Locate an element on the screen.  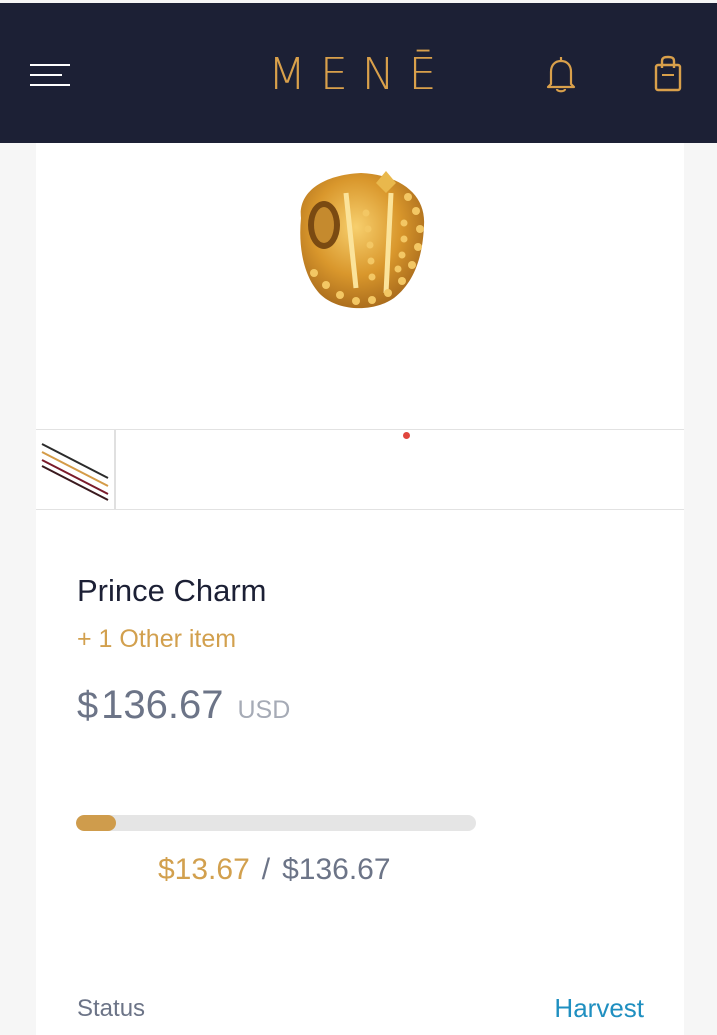
status-value: Harvest is located at coordinates (599, 1008).